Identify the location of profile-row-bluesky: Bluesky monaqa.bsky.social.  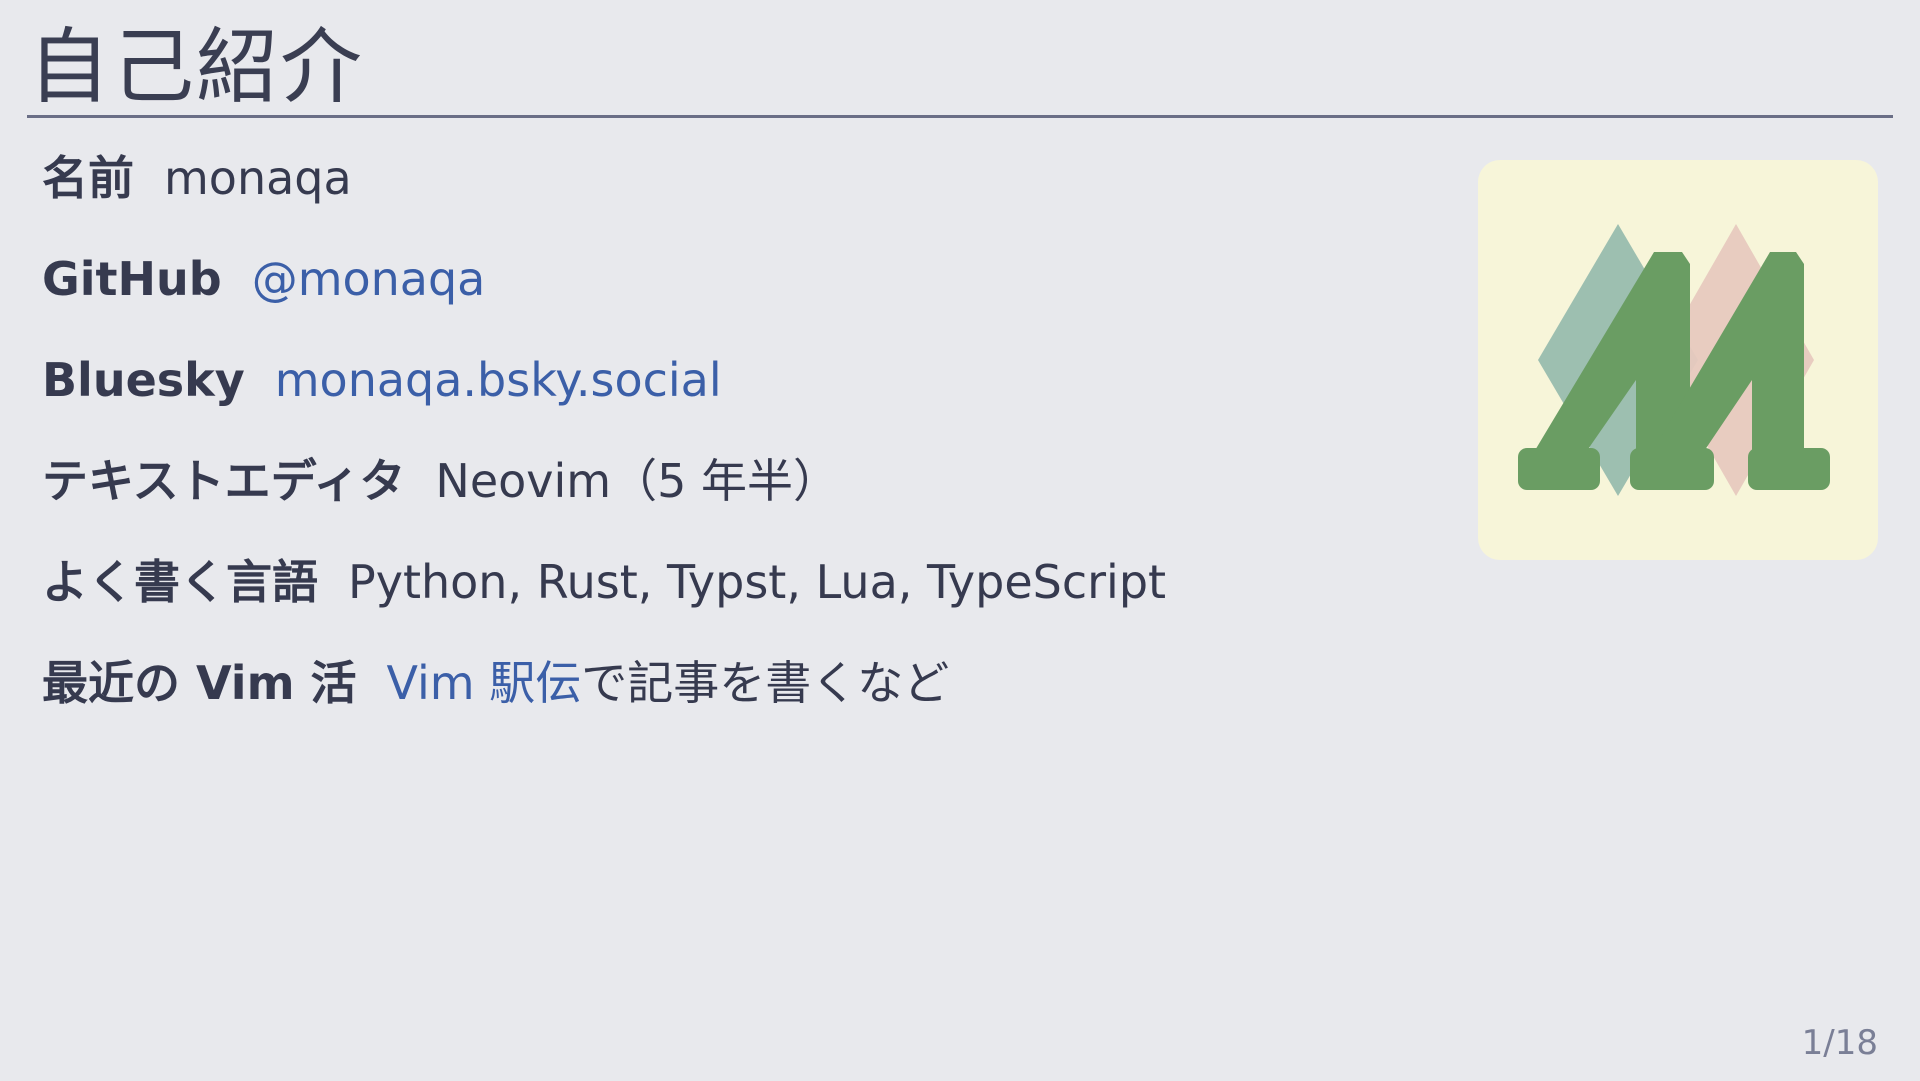
(604, 392).